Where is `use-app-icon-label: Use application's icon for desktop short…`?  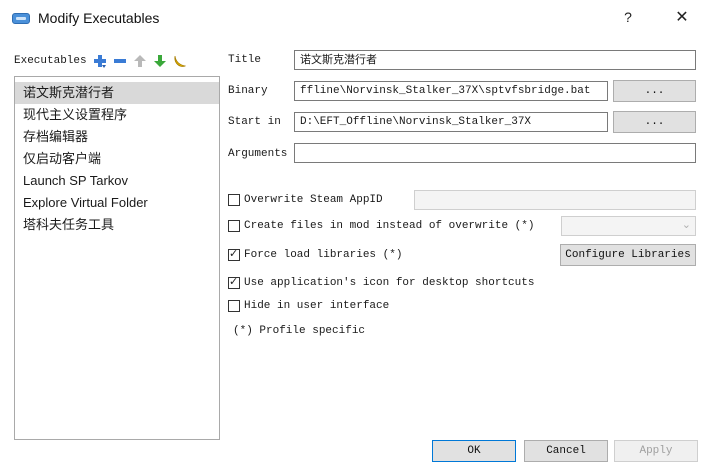
use-app-icon-label: Use application's icon for desktop short… is located at coordinates (389, 283).